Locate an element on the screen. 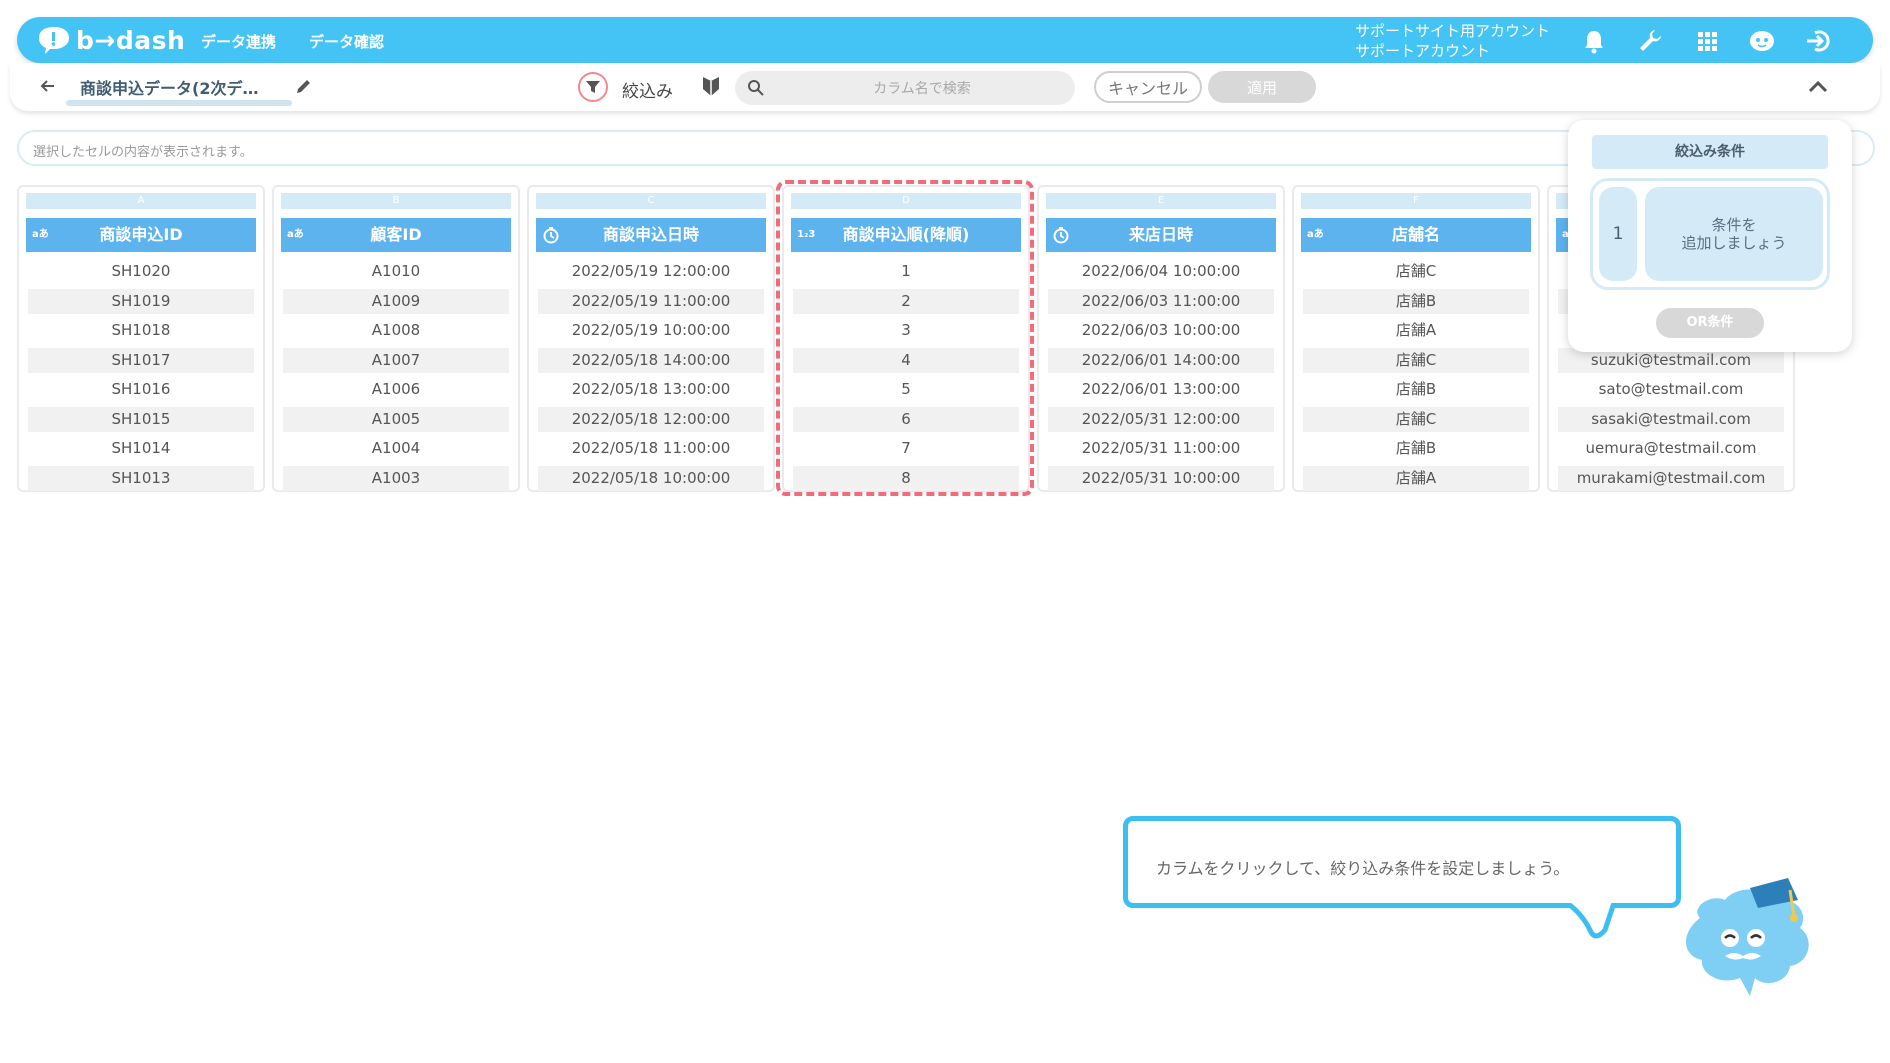 The height and width of the screenshot is (1063, 1890). column-header: aあ 店舗名 is located at coordinates (1416, 235).